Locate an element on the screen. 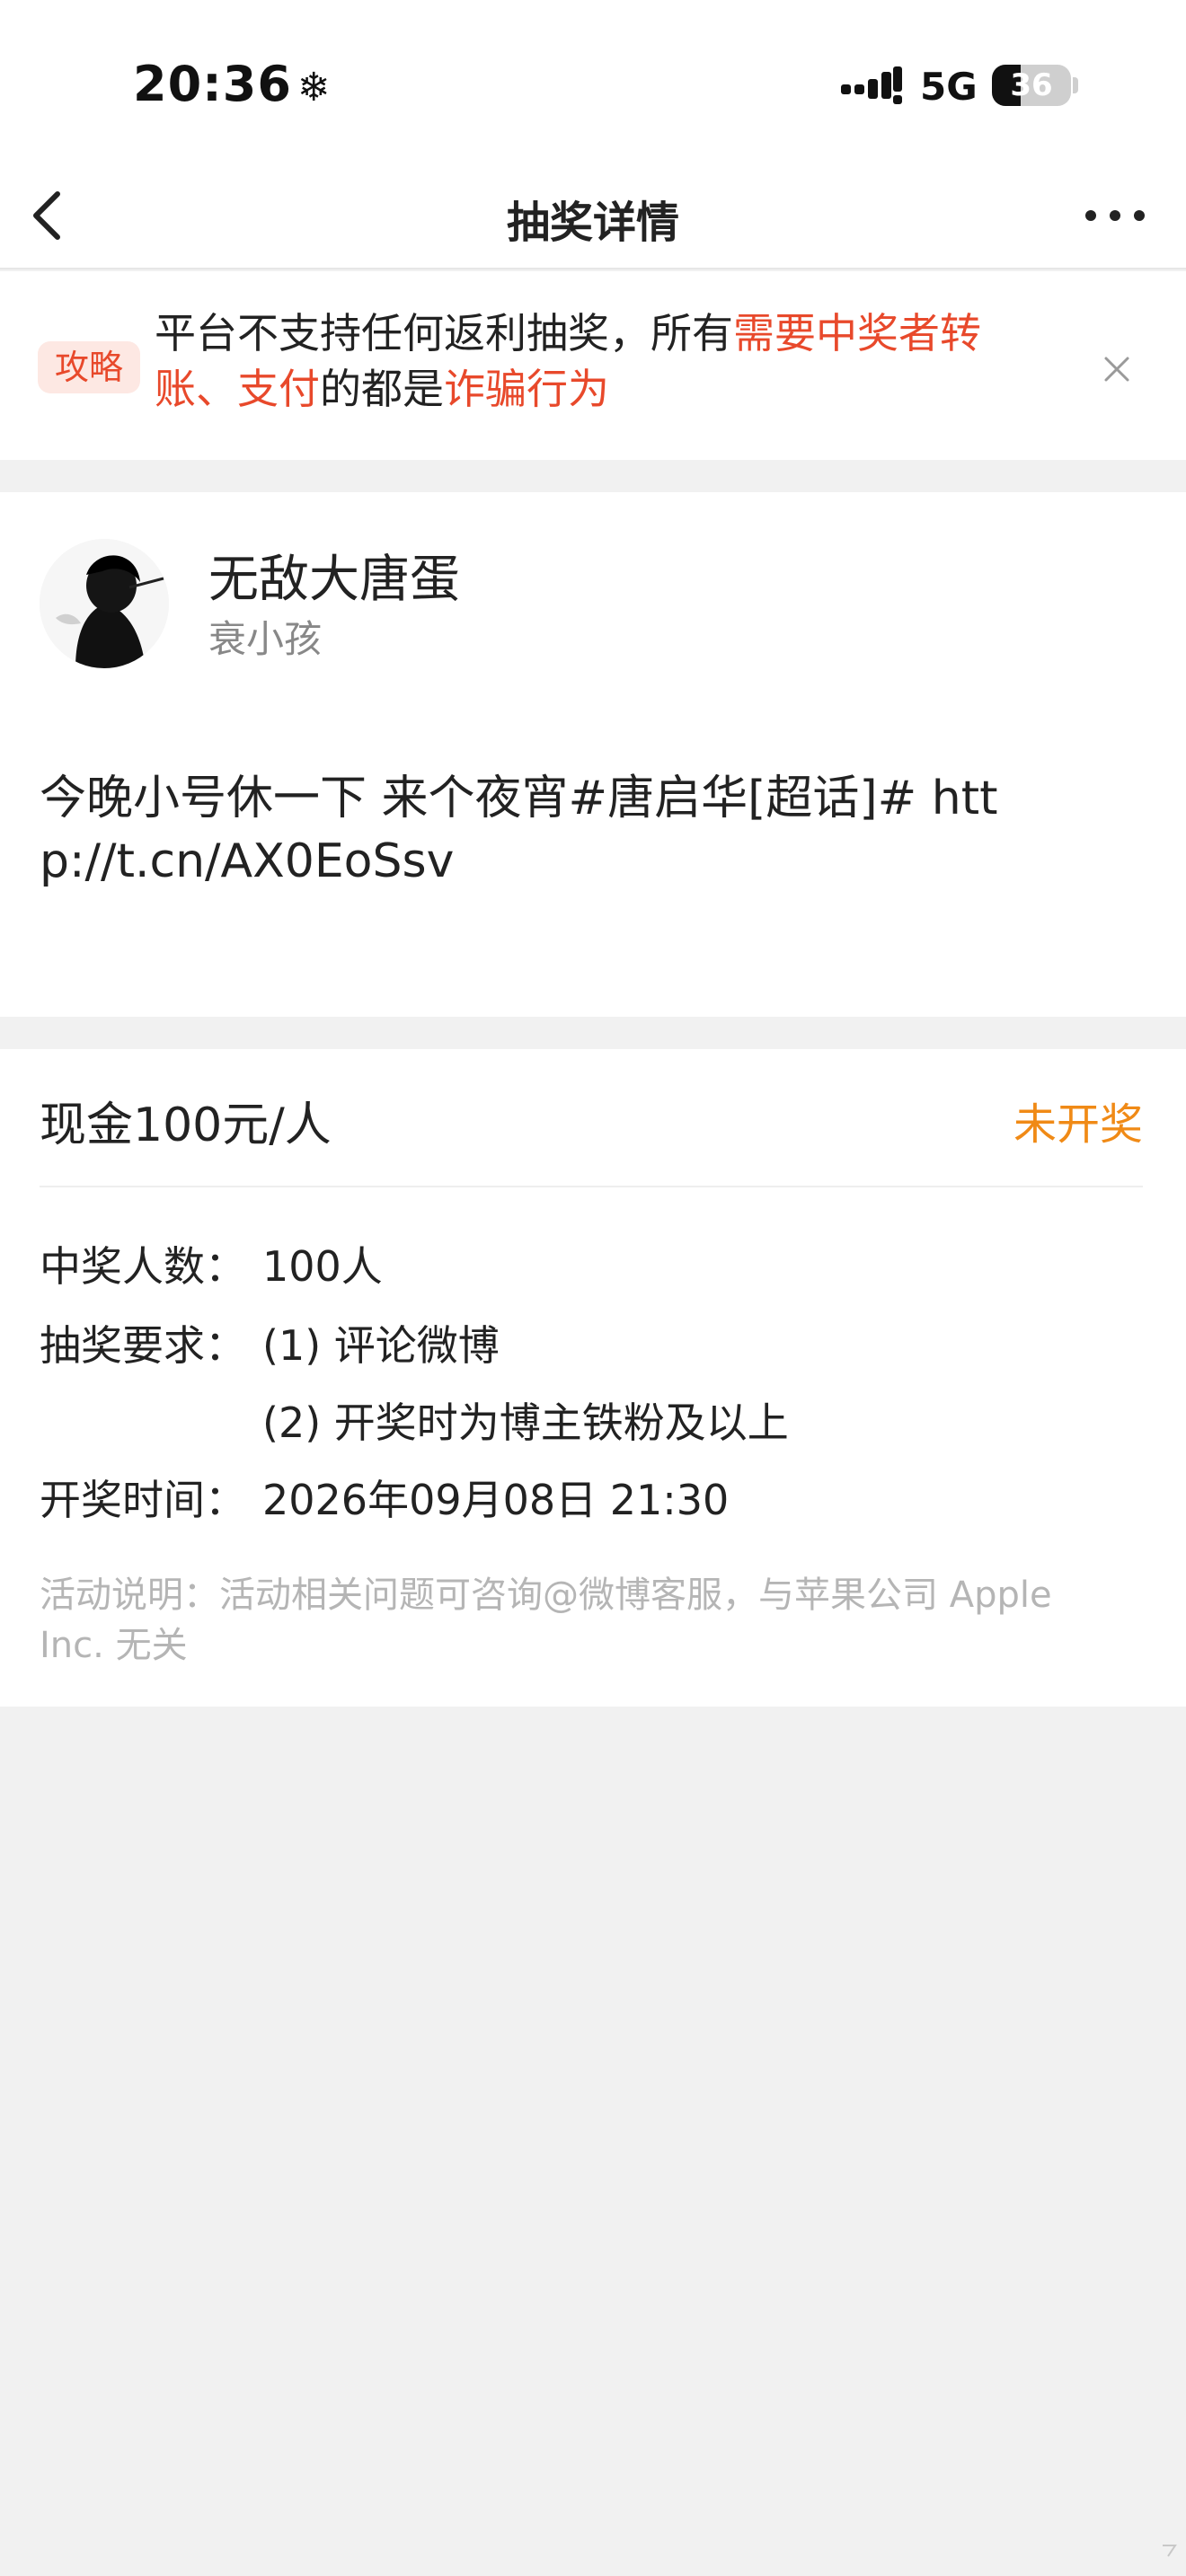 The image size is (1186, 2576). draw-time-label: 开奖时间： is located at coordinates (143, 1500).